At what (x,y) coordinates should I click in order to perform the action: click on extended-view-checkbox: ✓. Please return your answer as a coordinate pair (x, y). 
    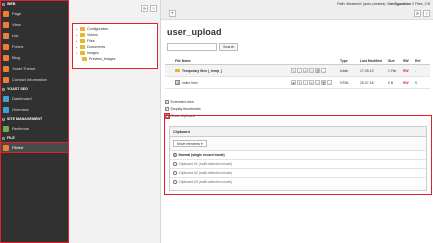
    Looking at the image, I should click on (167, 102).